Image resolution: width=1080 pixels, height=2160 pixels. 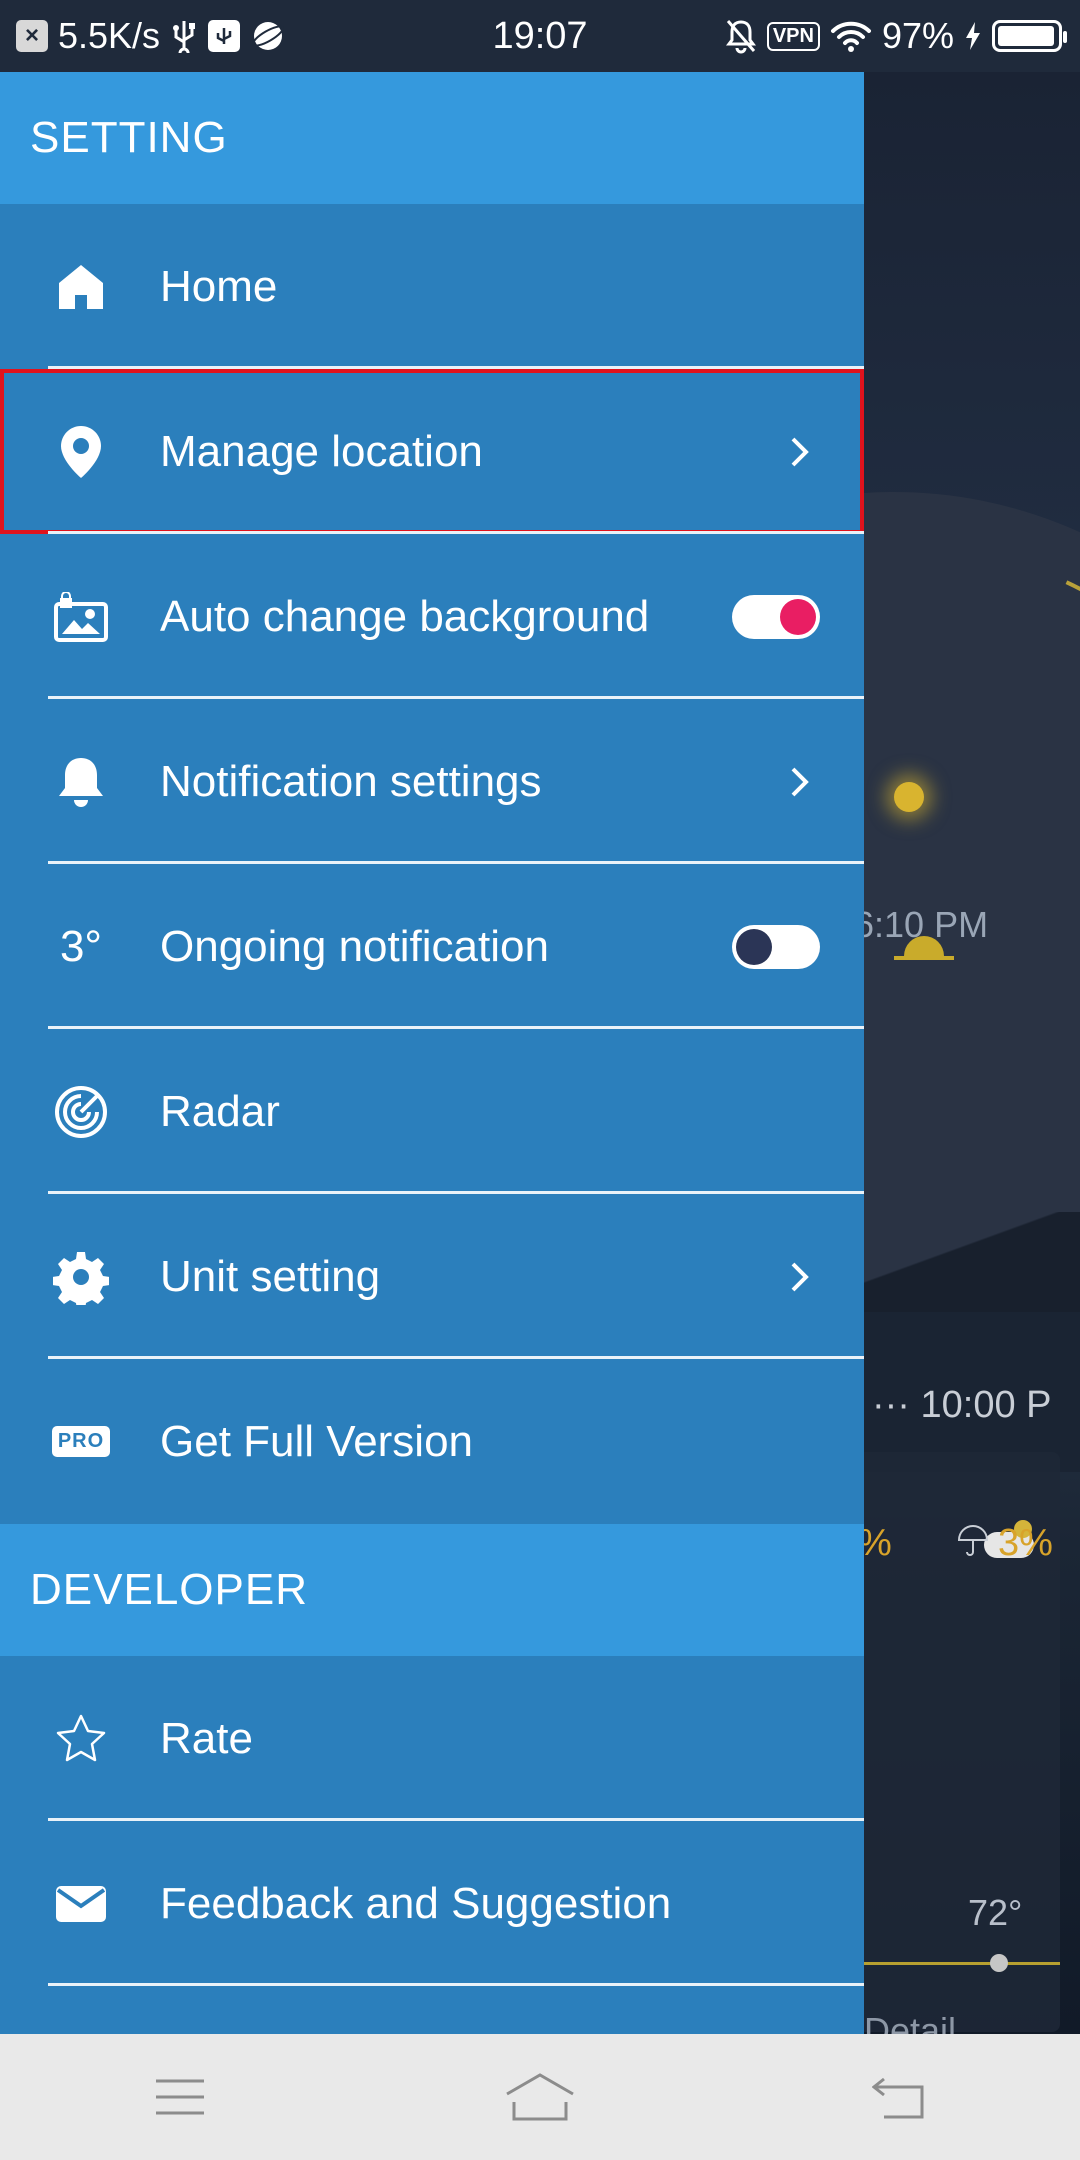 What do you see at coordinates (999, 1963) in the screenshot?
I see `temperature-dot` at bounding box center [999, 1963].